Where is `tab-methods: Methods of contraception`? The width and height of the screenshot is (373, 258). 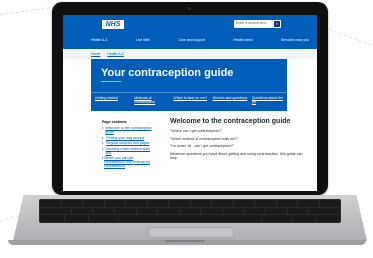 tab-methods: Methods of contraception is located at coordinates (149, 102).